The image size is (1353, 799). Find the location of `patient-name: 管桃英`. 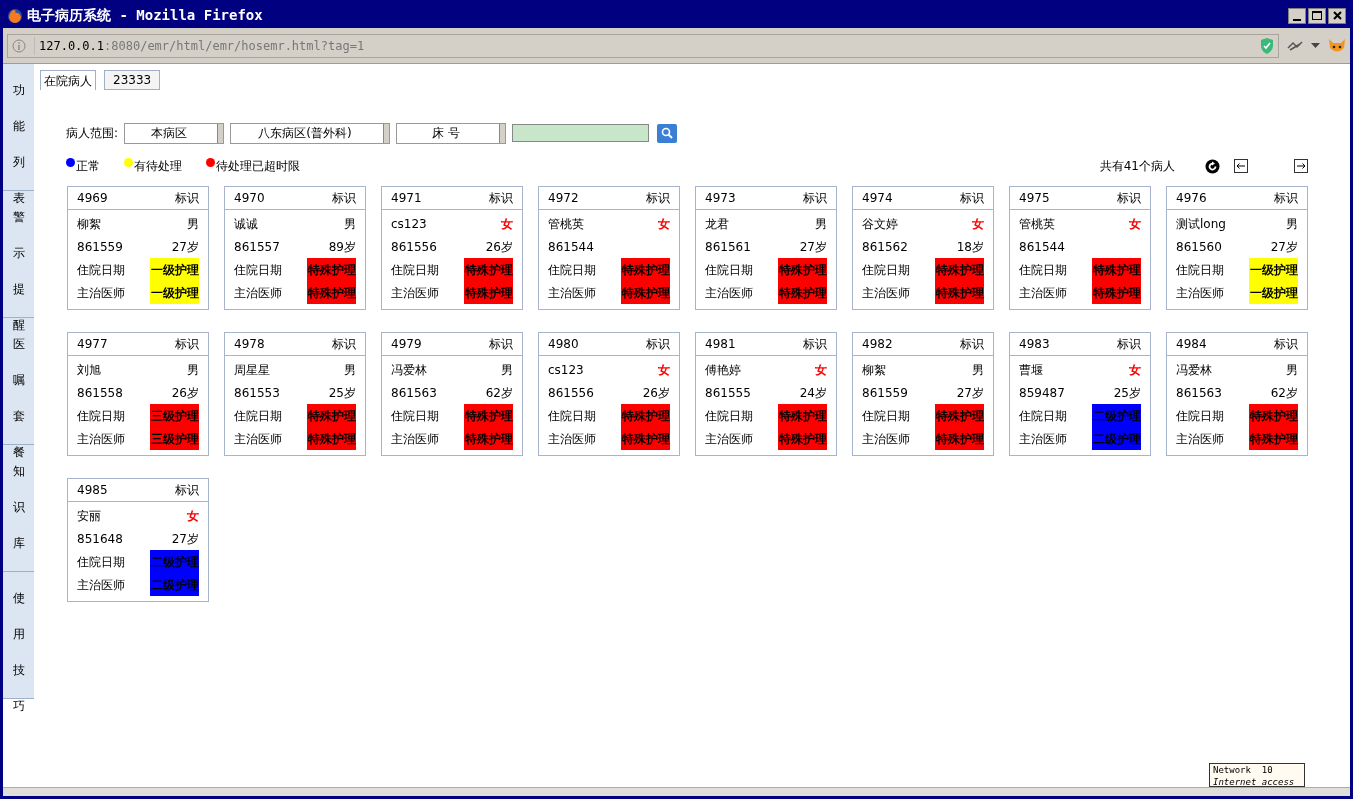

patient-name: 管桃英 is located at coordinates (566, 224).